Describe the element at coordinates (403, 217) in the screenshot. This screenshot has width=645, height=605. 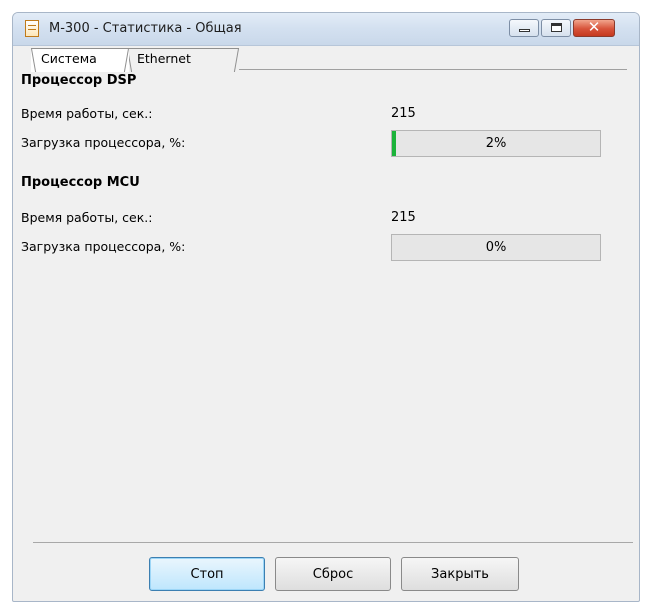
I see `mcu-uptime-value: 215` at that location.